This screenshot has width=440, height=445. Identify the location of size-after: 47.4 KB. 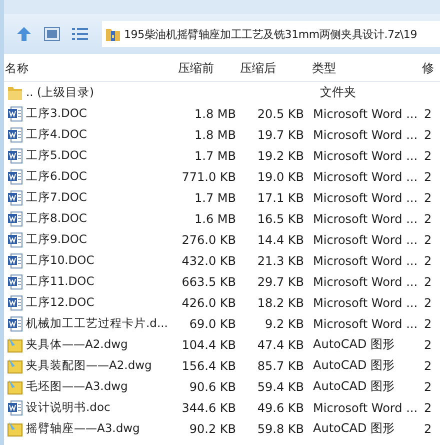
(280, 345).